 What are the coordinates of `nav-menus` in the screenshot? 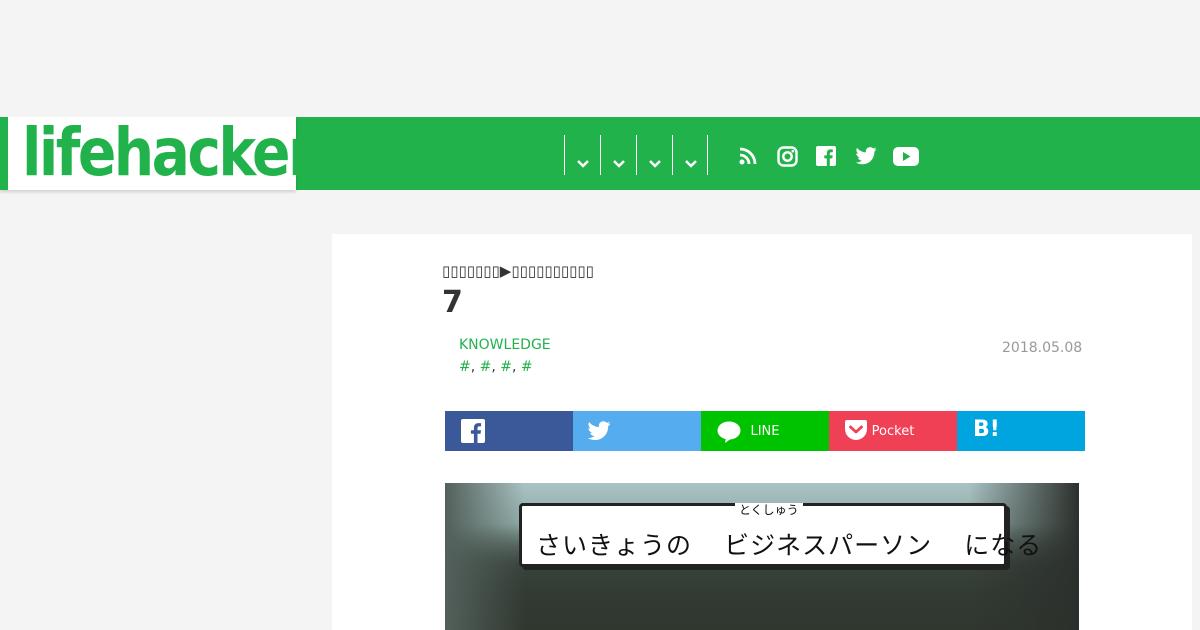 It's located at (636, 155).